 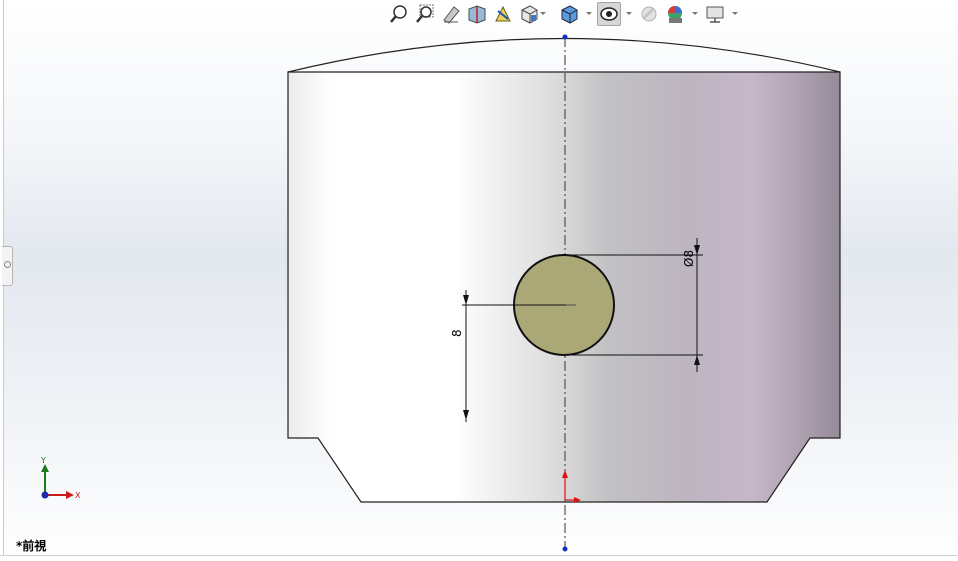 I want to click on triad-y-label: Y, so click(x=43, y=460).